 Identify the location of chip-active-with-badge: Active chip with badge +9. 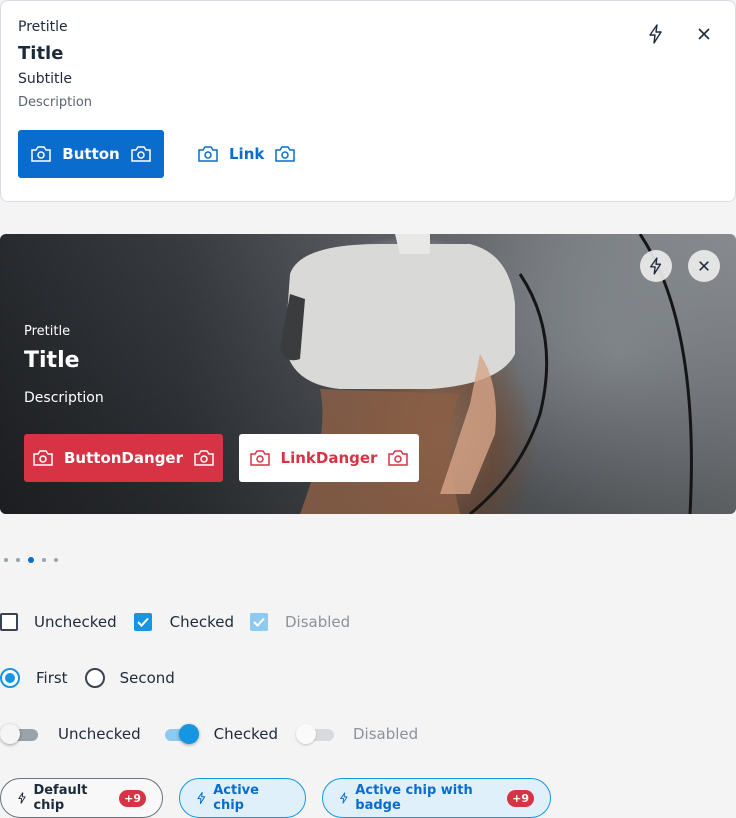
(436, 798).